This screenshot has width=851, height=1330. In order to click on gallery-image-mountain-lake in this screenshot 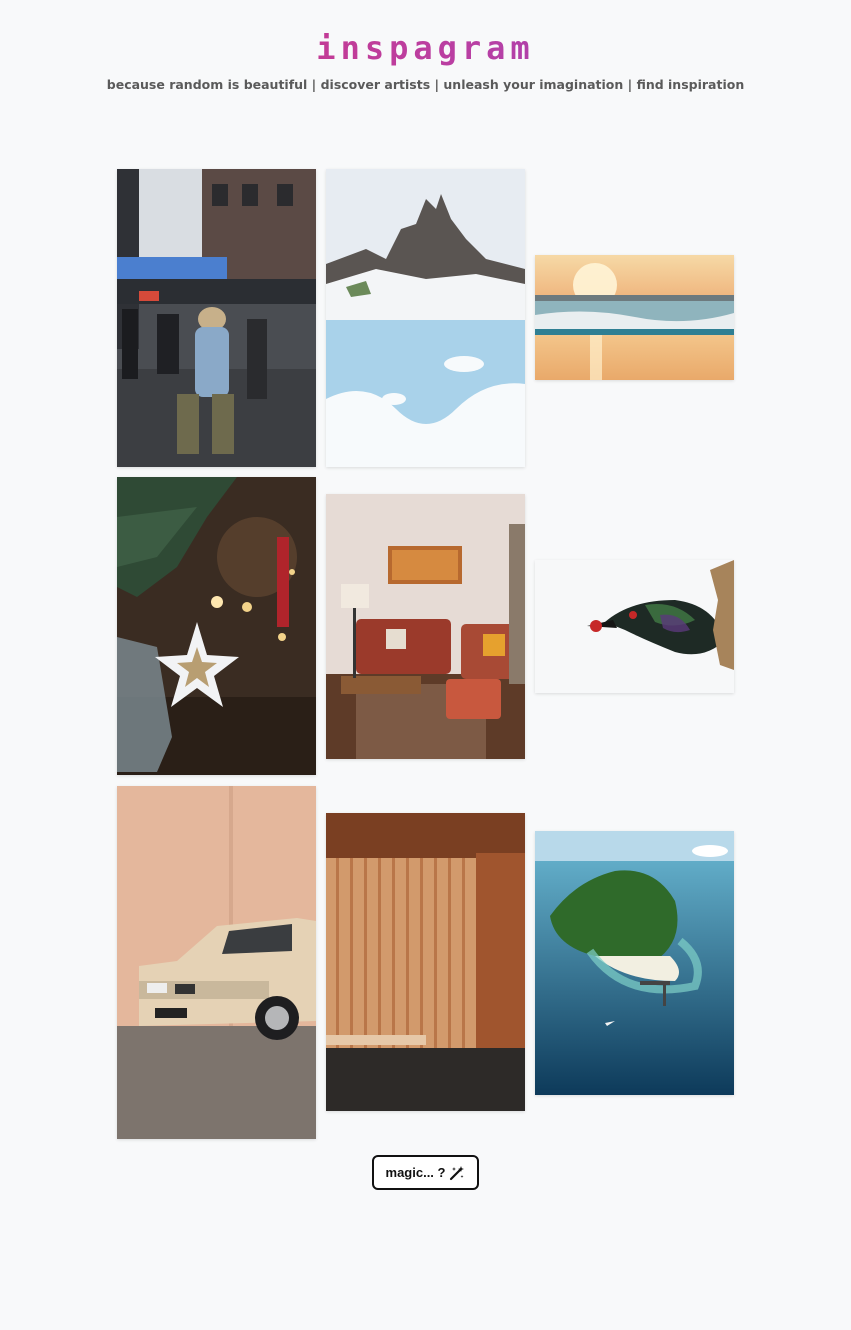, I will do `click(425, 318)`.